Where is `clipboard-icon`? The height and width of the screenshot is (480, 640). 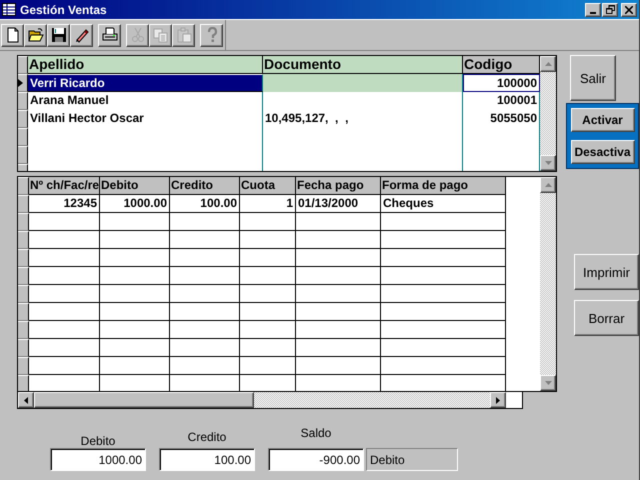
clipboard-icon is located at coordinates (184, 35).